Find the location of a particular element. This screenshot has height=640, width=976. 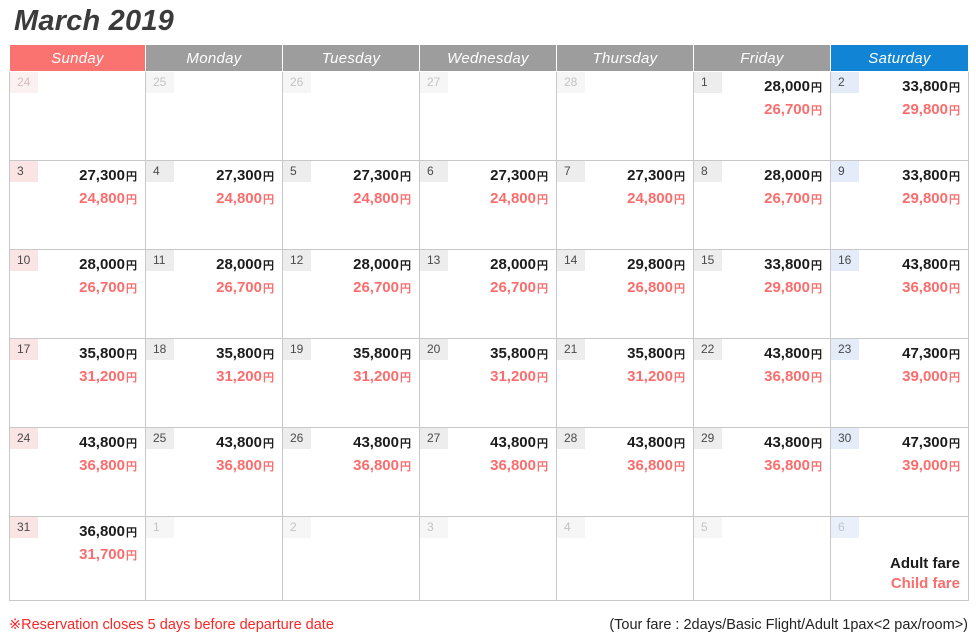

day-number: 6 is located at coordinates (845, 527).